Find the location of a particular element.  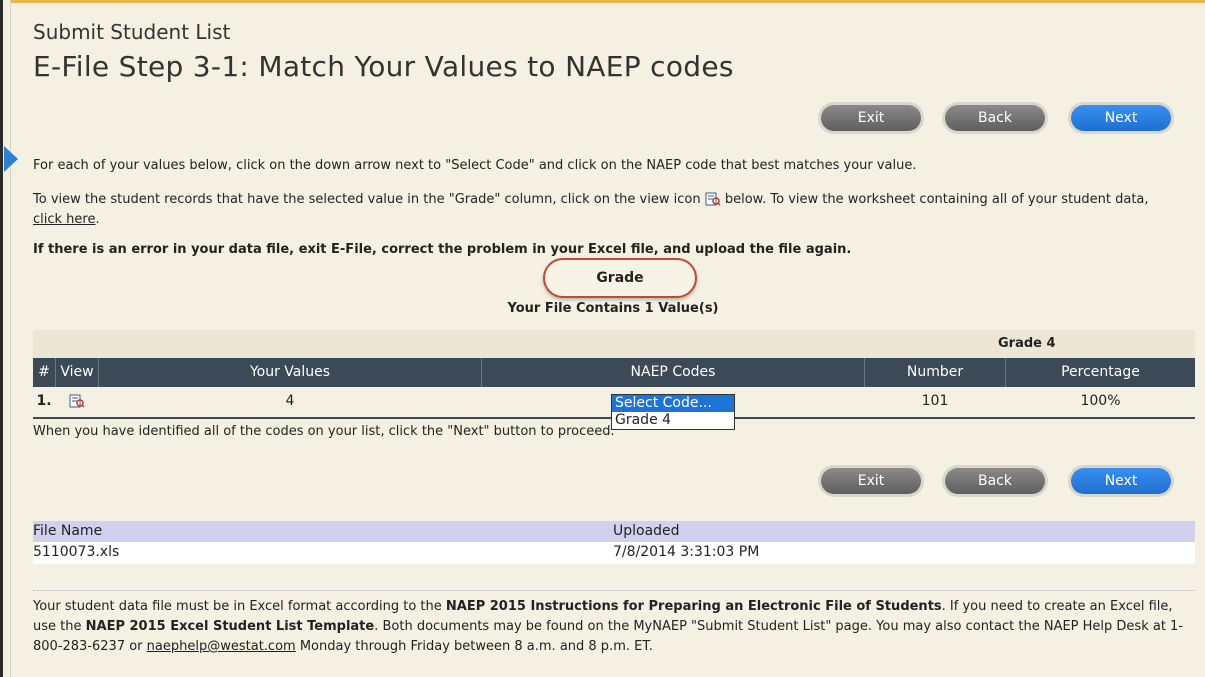

file-info-header: File Name Uploaded is located at coordinates (614, 531).